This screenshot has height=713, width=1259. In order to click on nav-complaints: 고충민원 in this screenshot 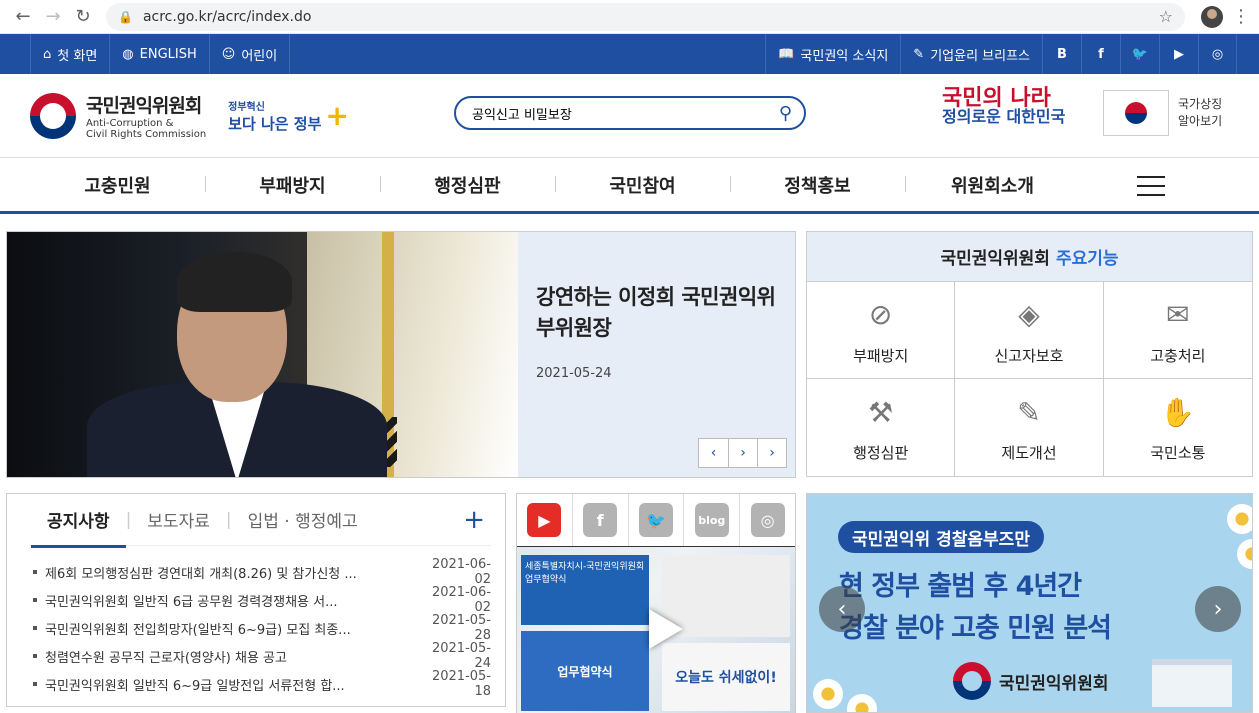, I will do `click(117, 185)`.